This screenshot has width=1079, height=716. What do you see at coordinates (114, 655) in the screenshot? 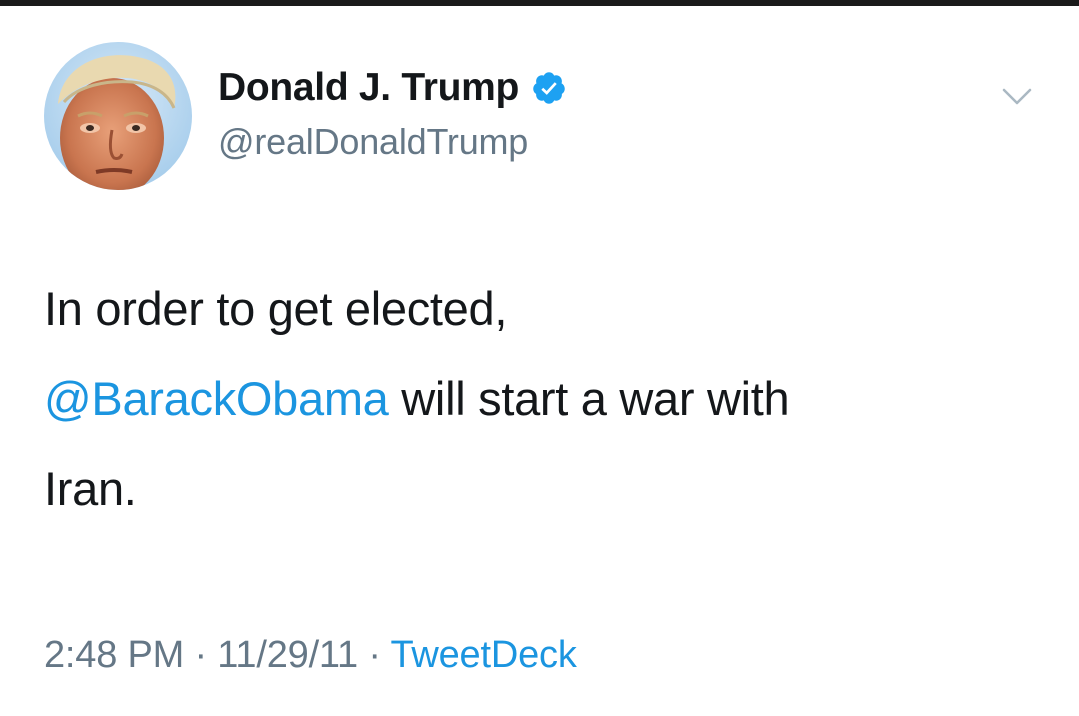
I see `tweet-time: 2:48 PM` at bounding box center [114, 655].